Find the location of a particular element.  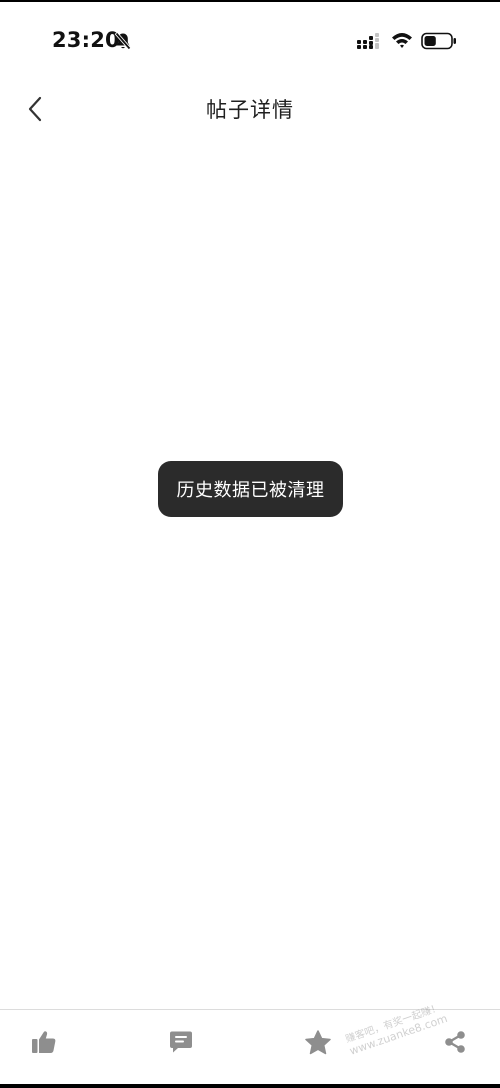

toast: 历史数据已被清理 is located at coordinates (250, 489).